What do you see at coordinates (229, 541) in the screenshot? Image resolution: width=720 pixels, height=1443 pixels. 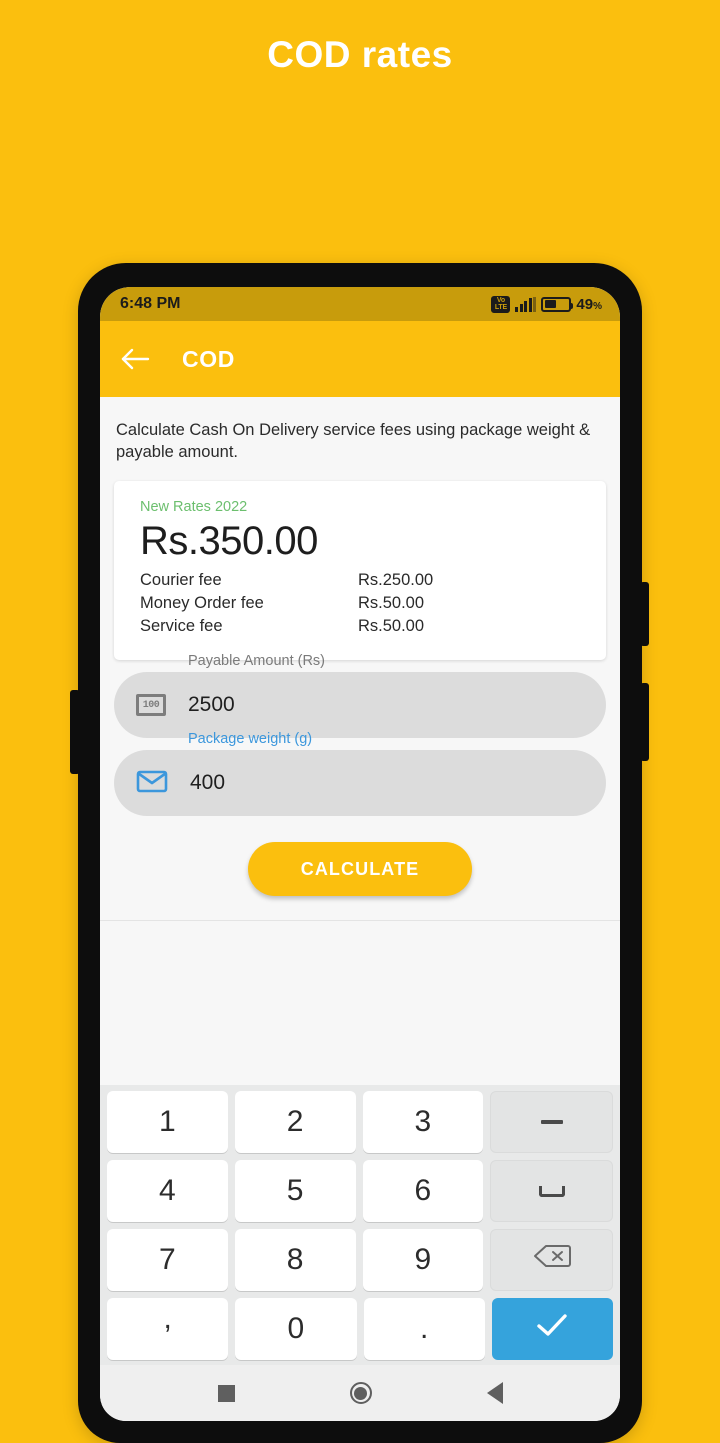 I see `total-amount: Rs.350.00` at bounding box center [229, 541].